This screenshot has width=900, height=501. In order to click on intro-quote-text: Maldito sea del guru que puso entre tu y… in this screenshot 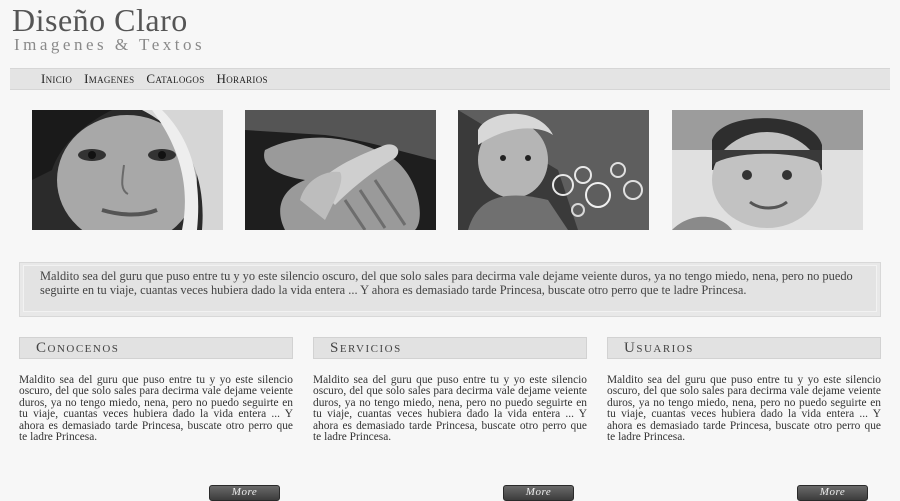, I will do `click(450, 288)`.